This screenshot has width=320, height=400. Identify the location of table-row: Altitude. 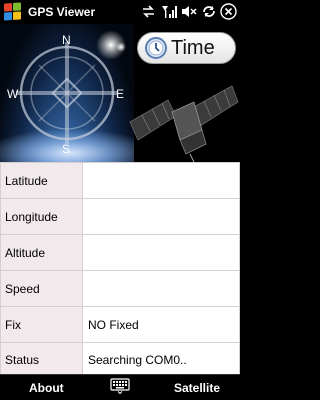
(120, 252).